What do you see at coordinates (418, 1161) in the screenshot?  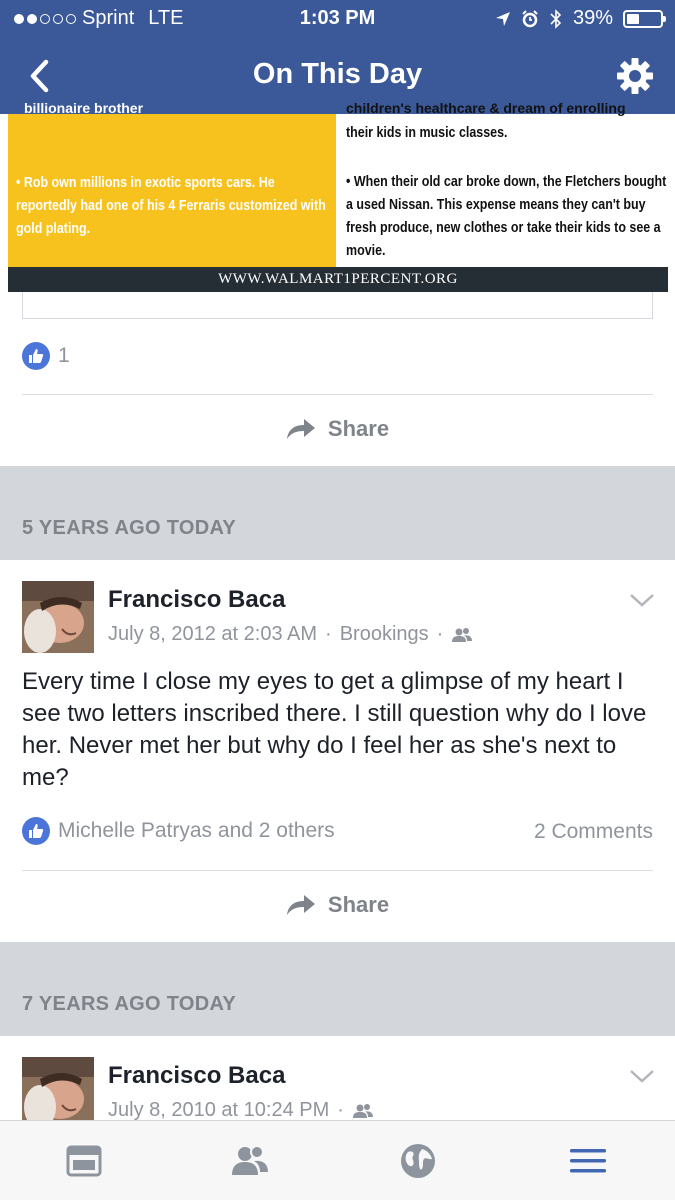 I see `globe-icon` at bounding box center [418, 1161].